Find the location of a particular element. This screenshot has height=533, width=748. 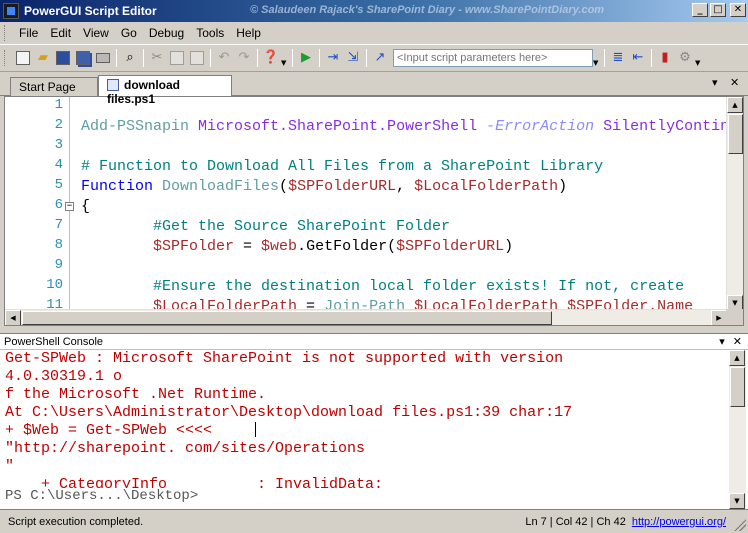

console-title: PowerShell Console is located at coordinates (54, 341).